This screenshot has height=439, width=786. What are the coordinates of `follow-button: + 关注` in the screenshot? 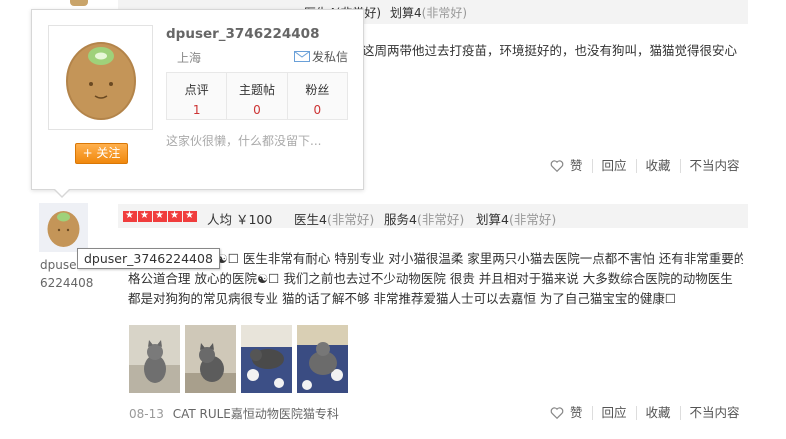 It's located at (101, 153).